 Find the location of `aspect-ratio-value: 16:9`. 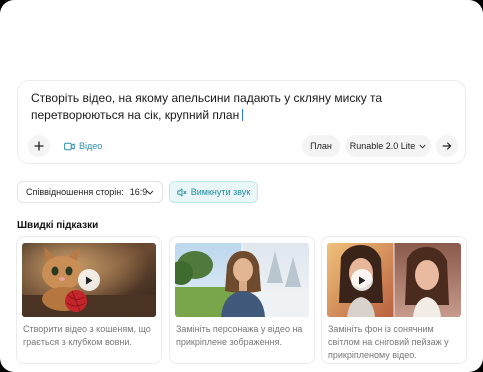

aspect-ratio-value: 16:9 is located at coordinates (138, 192).